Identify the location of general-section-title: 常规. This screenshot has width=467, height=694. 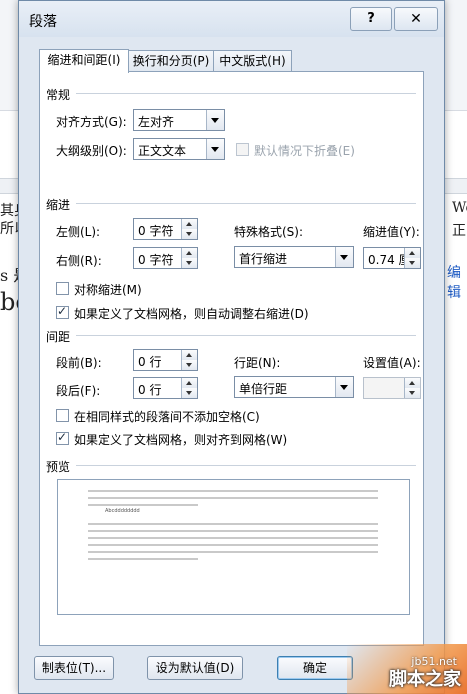
(58, 95).